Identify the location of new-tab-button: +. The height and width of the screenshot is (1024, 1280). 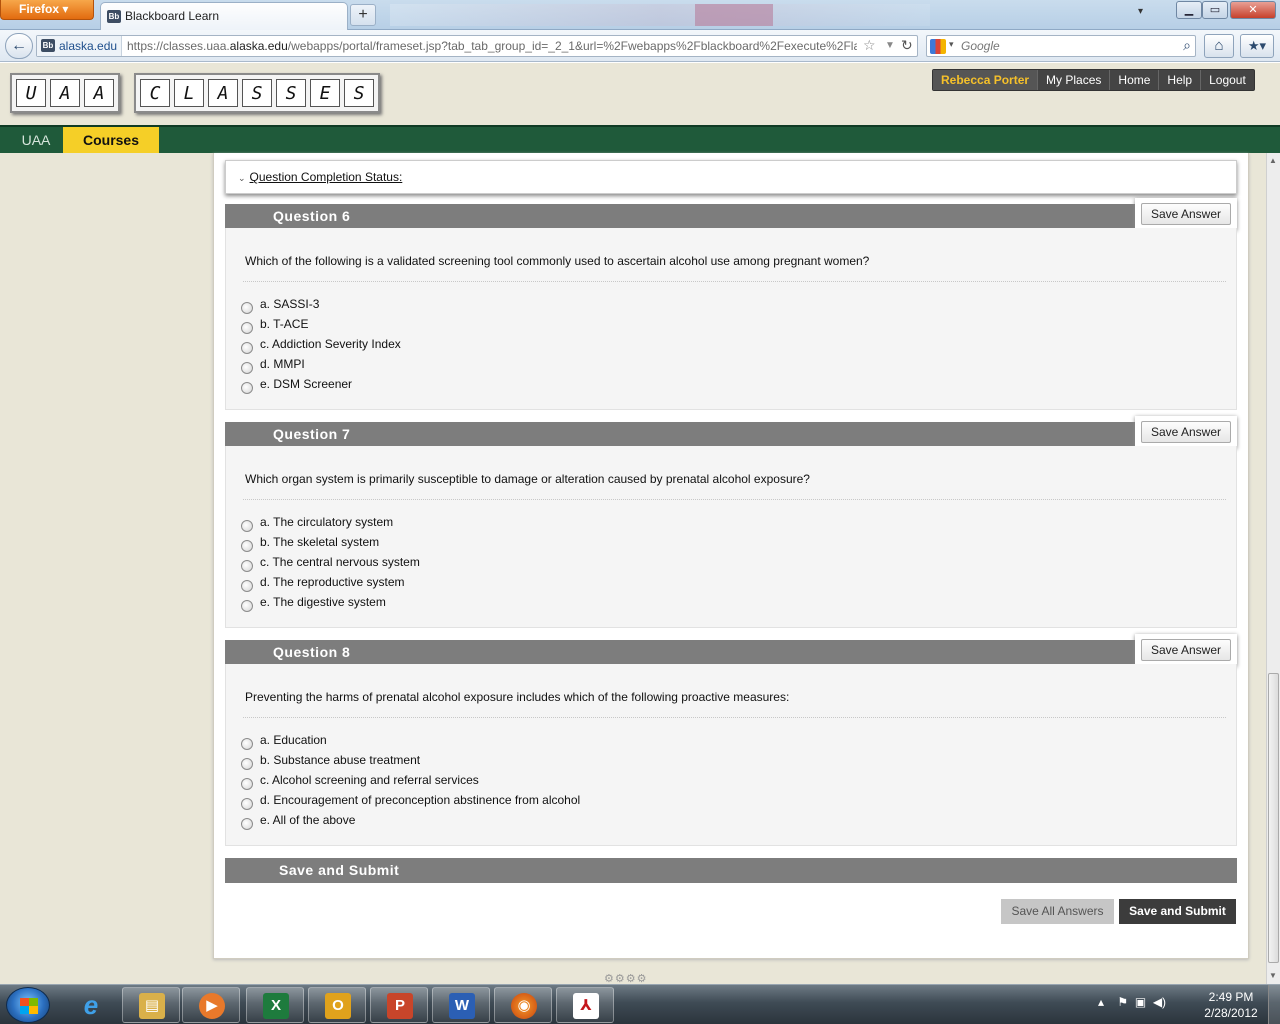
(363, 15).